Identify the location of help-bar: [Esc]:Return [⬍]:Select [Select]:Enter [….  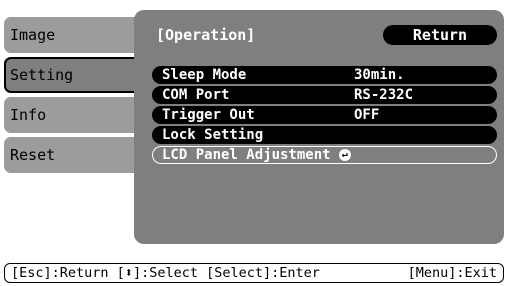
(254, 273).